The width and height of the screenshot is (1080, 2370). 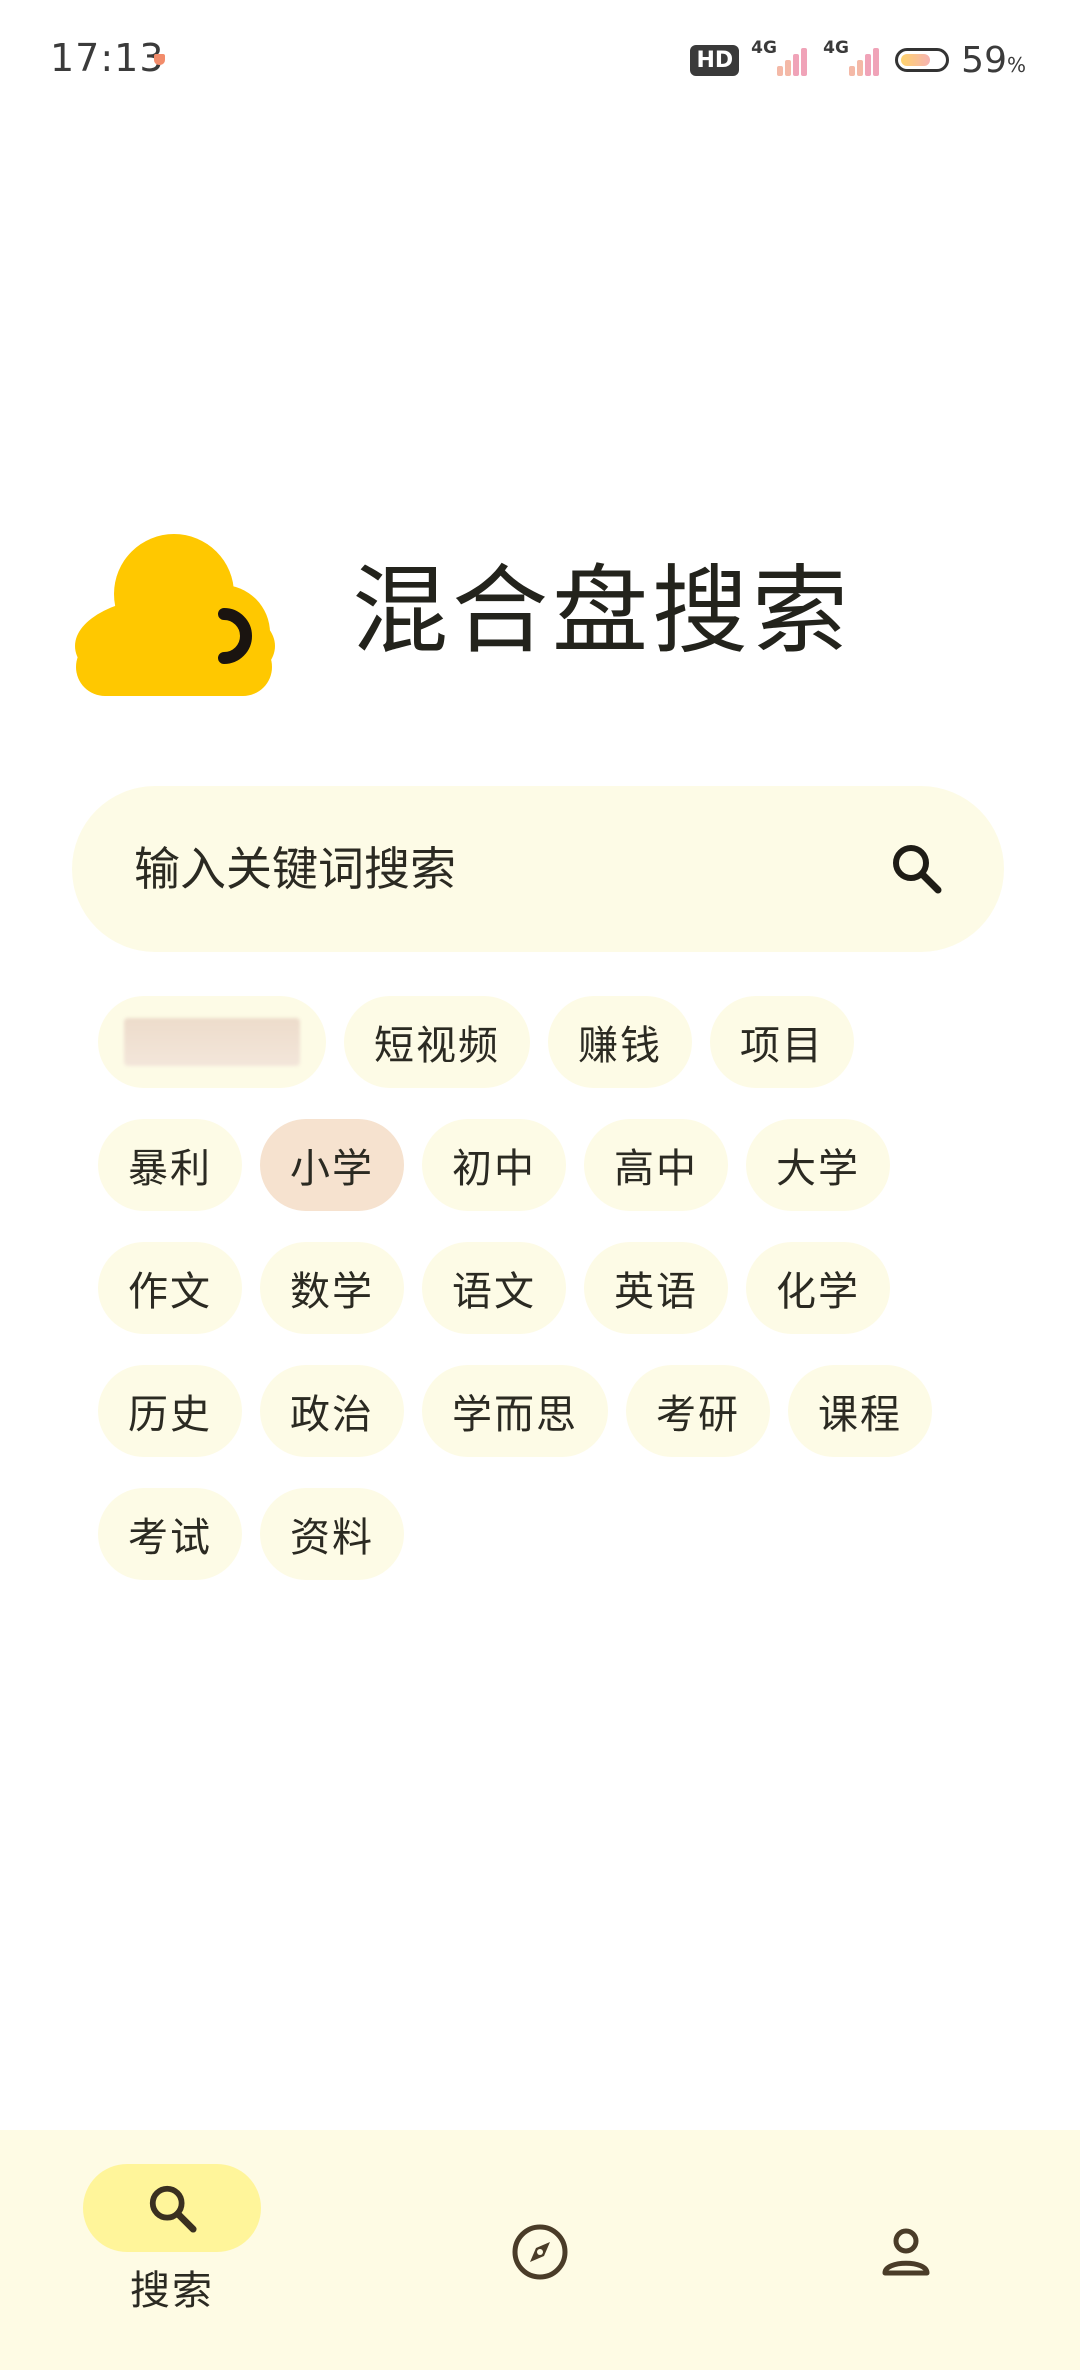 I want to click on compass-icon, so click(x=540, y=2252).